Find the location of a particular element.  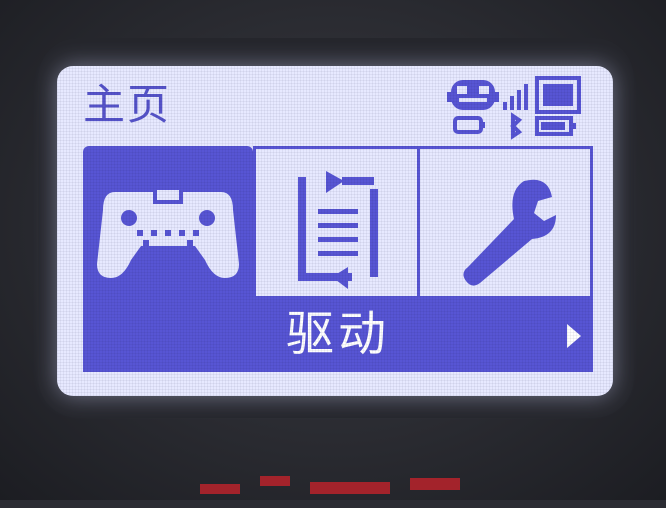

selected-item-label: 驱动 is located at coordinates (337, 334).